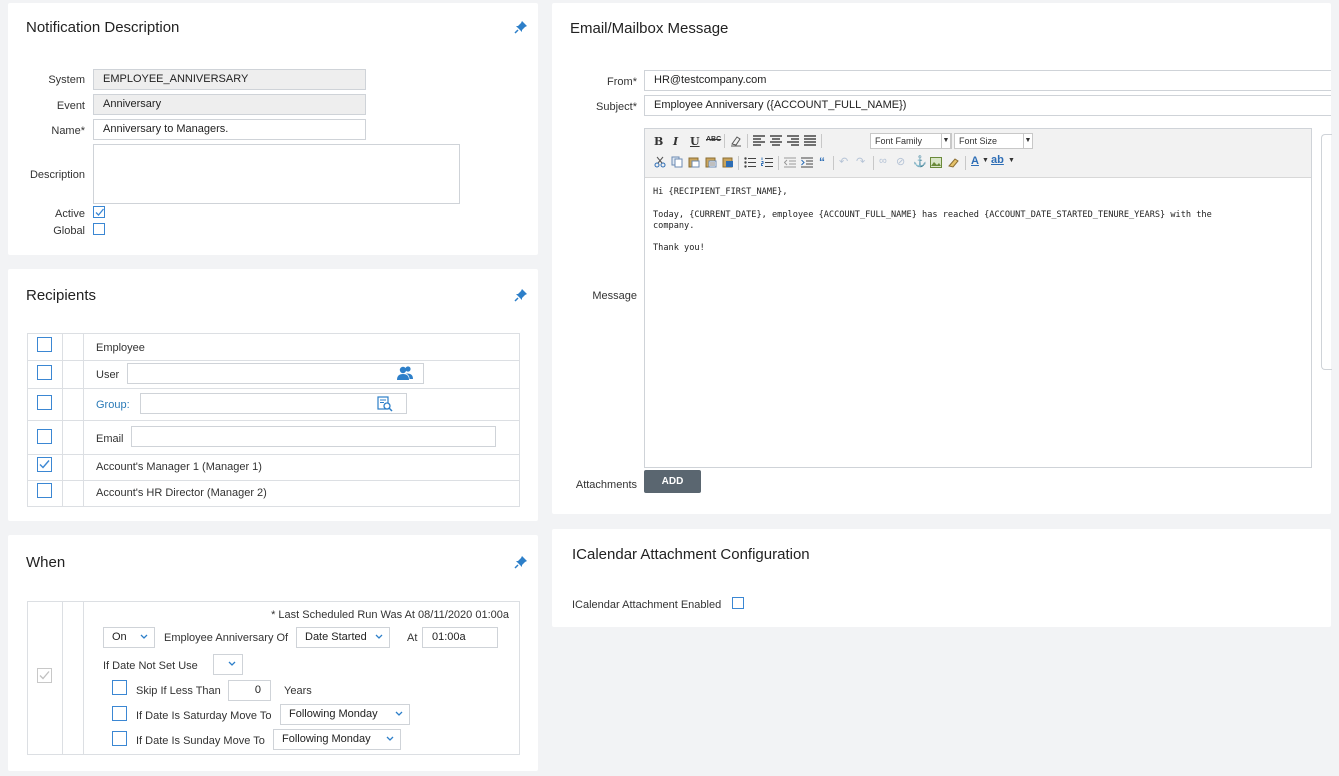 The image size is (1339, 776). What do you see at coordinates (229, 129) in the screenshot?
I see `name-input: Anniversary to Managers.` at bounding box center [229, 129].